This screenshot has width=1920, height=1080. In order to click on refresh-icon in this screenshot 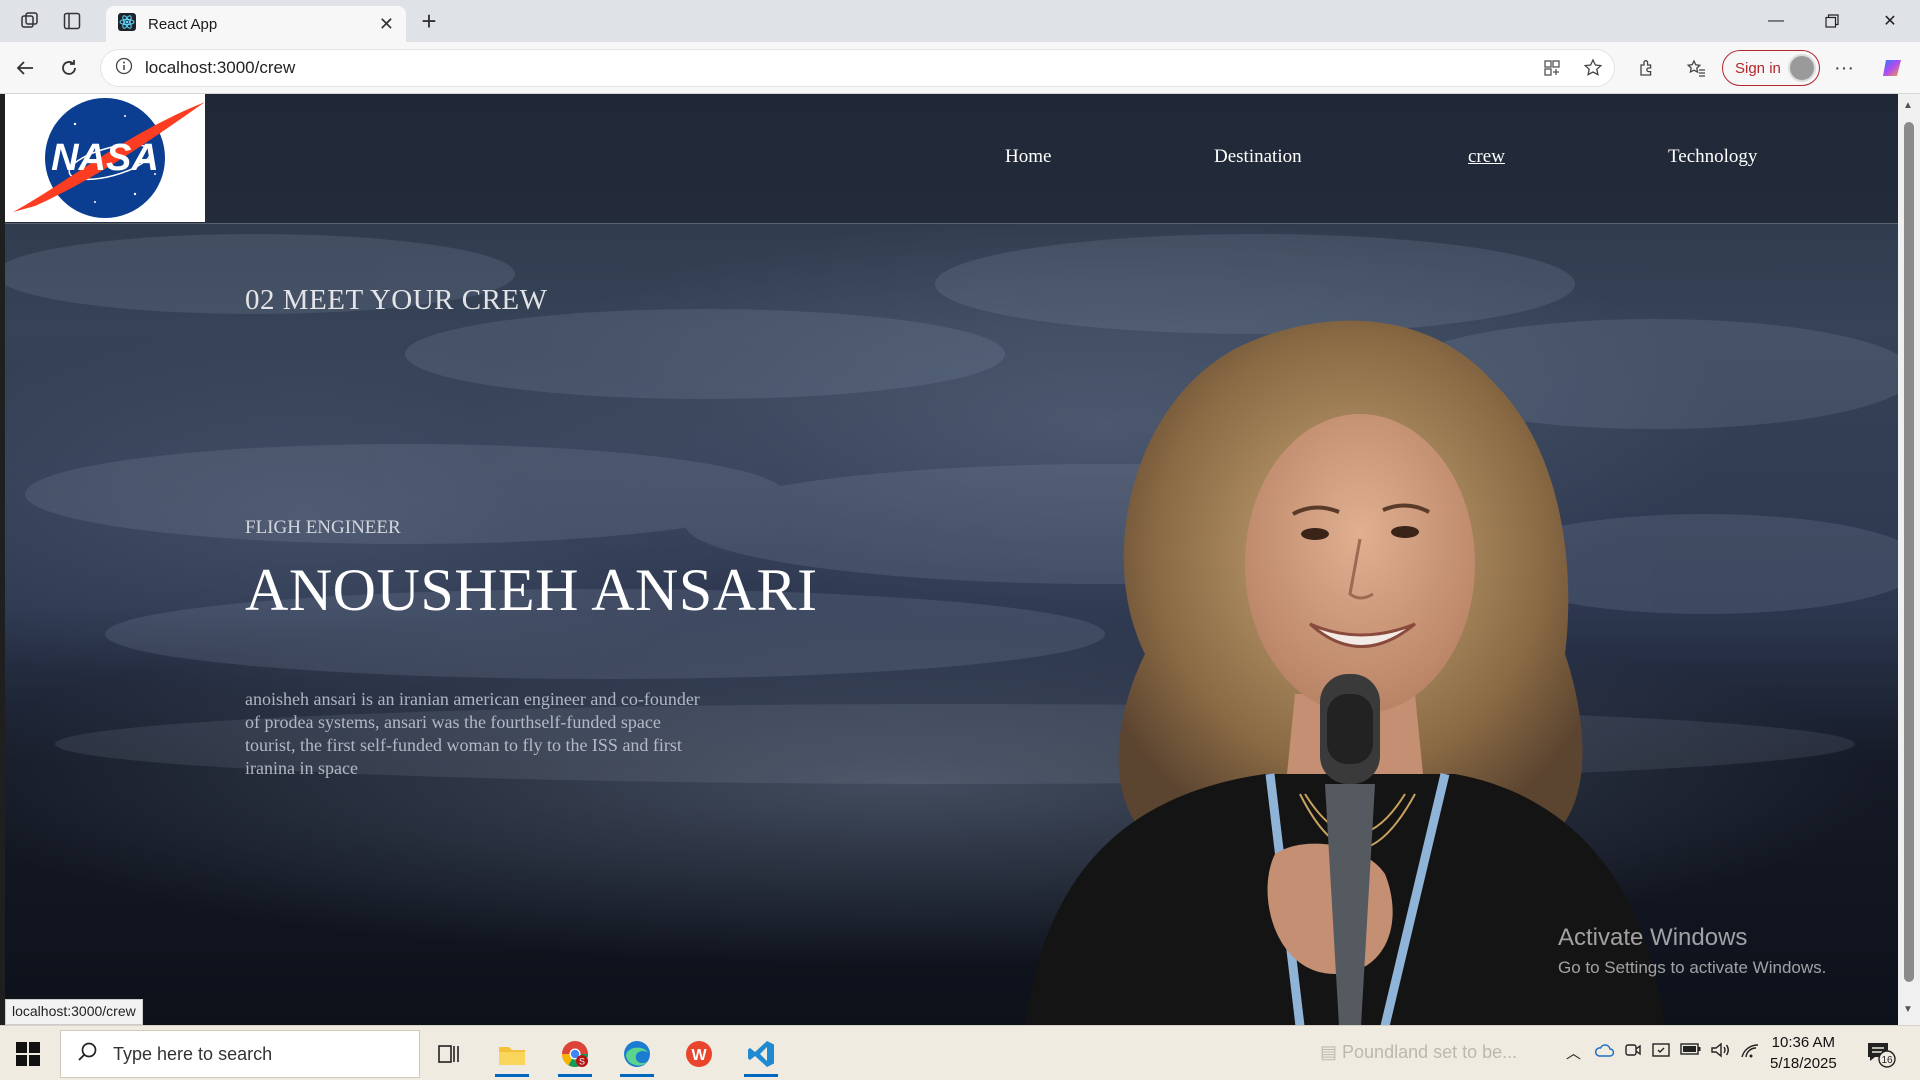, I will do `click(69, 68)`.